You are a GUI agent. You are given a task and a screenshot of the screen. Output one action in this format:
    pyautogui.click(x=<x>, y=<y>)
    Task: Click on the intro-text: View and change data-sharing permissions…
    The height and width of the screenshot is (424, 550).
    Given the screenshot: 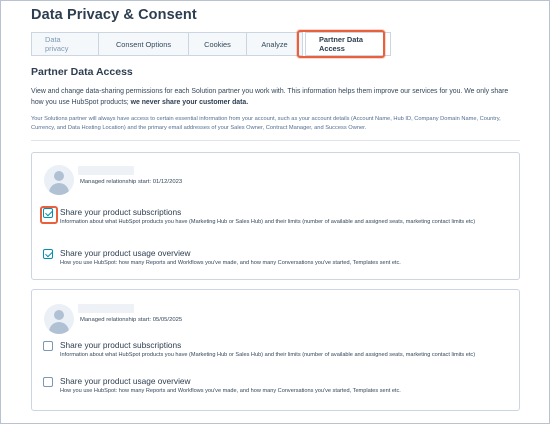 What is the action you would take?
    pyautogui.click(x=270, y=97)
    